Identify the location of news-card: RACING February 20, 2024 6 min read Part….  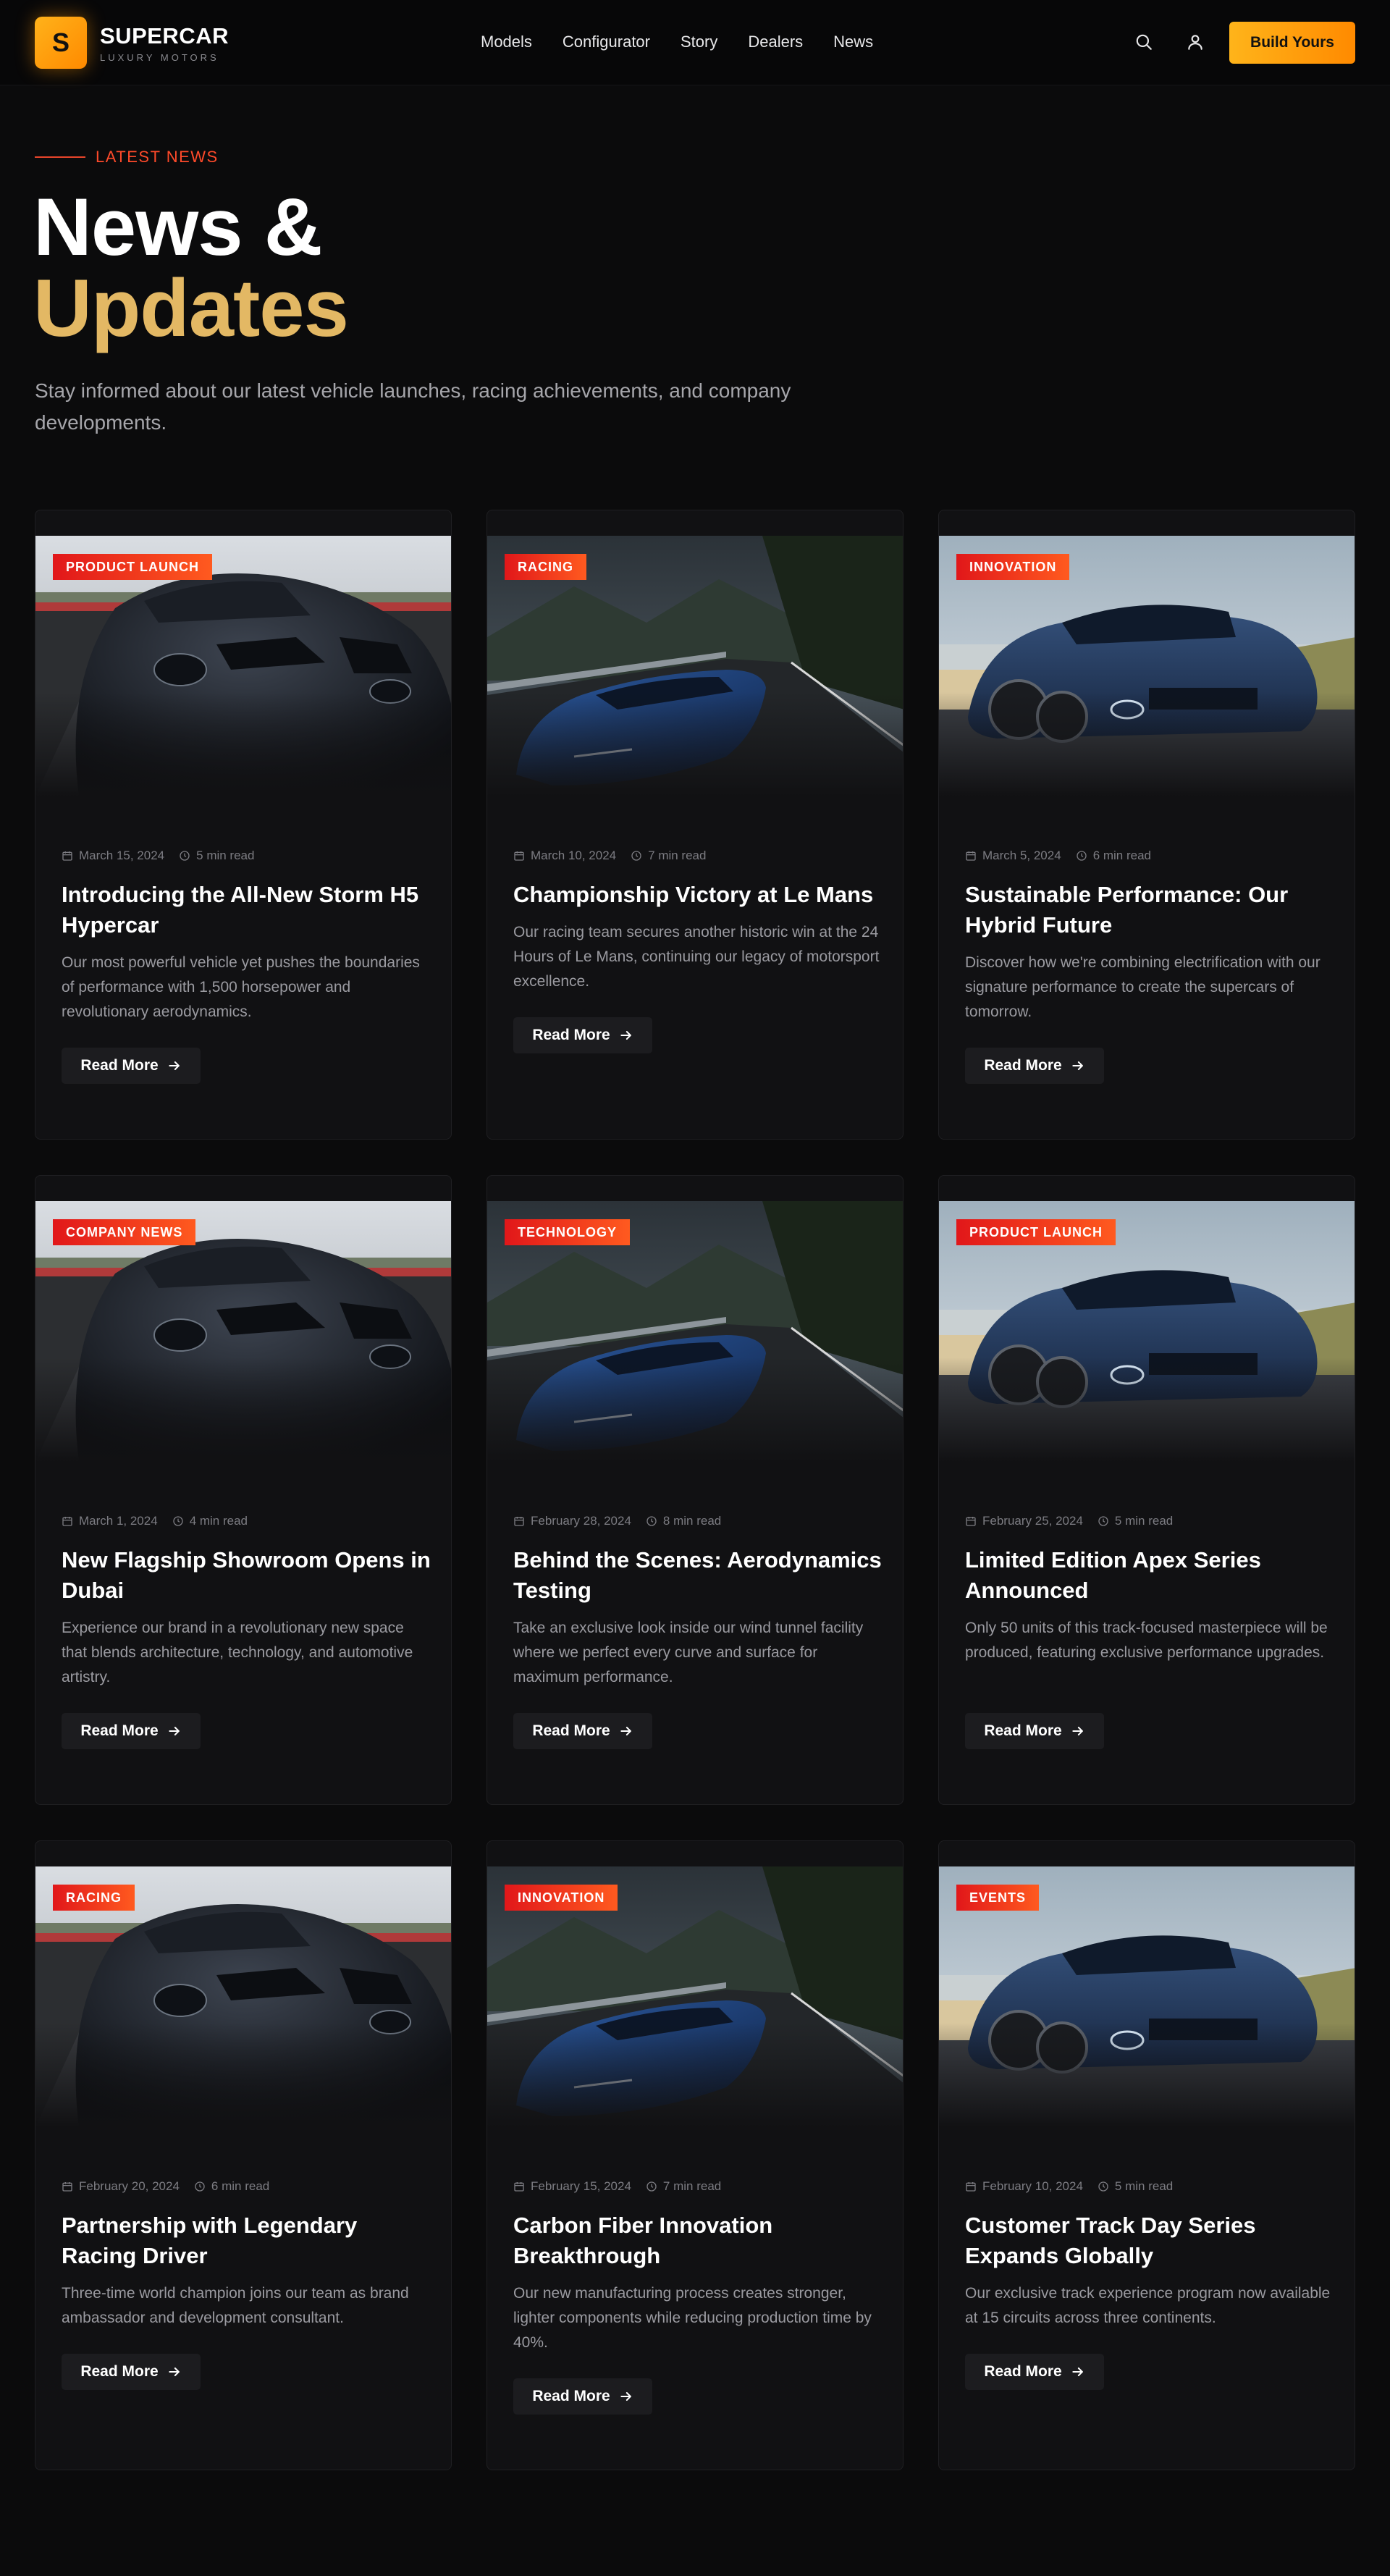
(244, 2155).